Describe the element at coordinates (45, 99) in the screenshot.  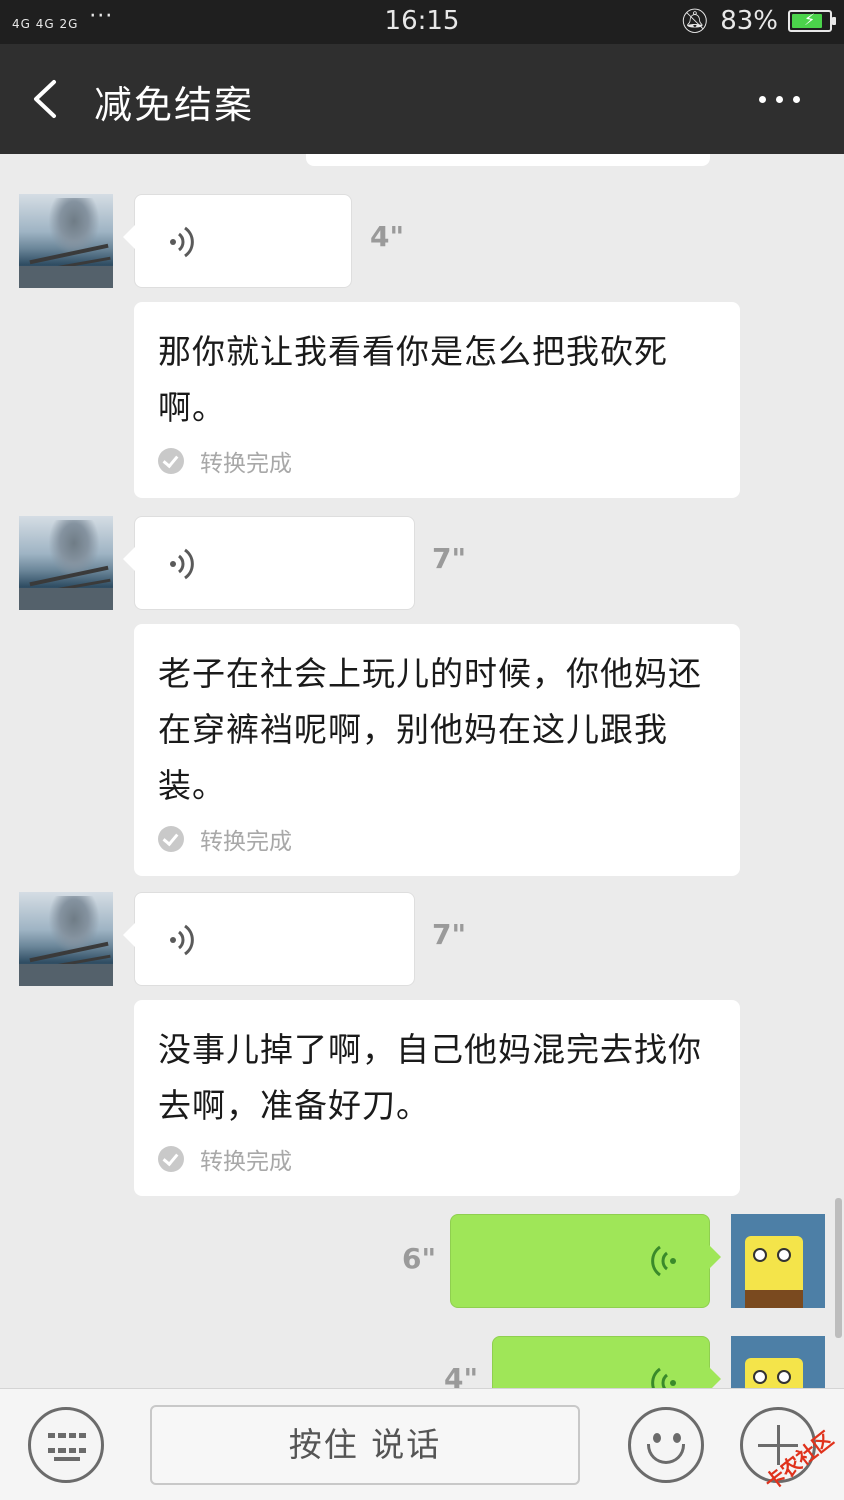
I see `chevron-left-icon` at that location.